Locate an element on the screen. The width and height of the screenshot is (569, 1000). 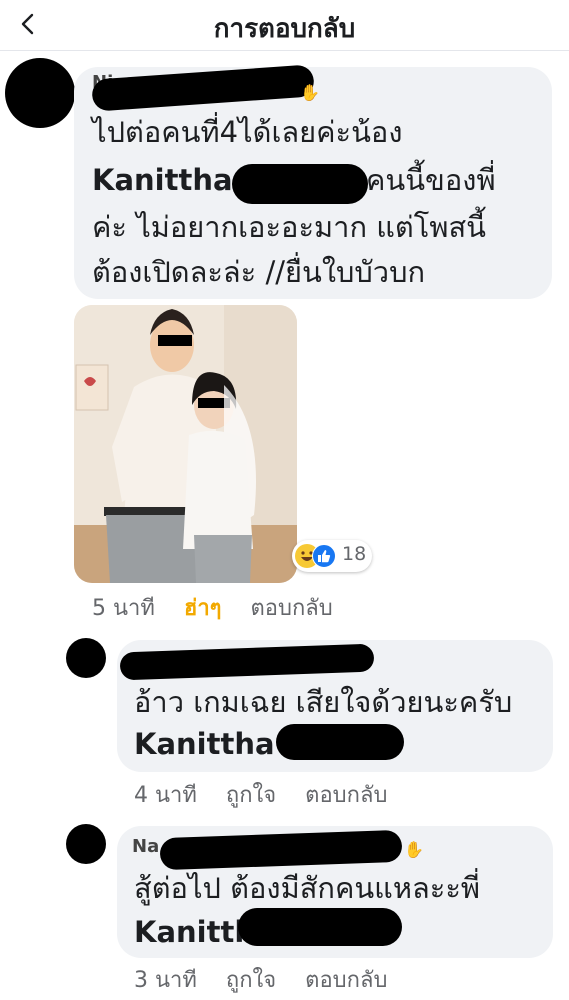
comment-text: ไปต่อคนที่4ได้เลยค่ะน้อง is located at coordinates (247, 132).